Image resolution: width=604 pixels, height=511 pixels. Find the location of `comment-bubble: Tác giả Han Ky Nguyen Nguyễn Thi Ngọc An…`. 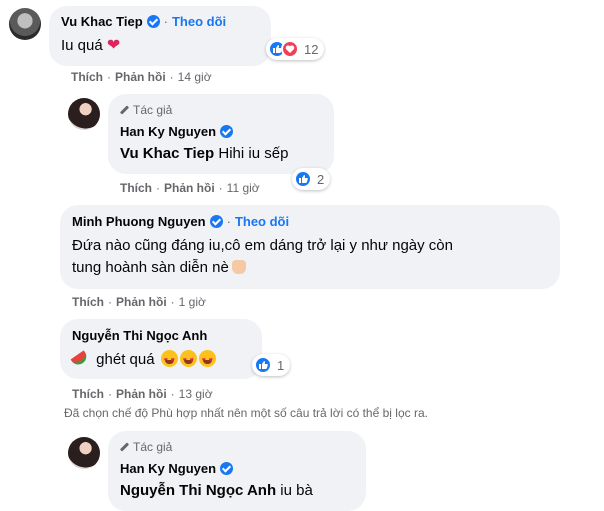

comment-bubble: Tác giả Han Ky Nguyen Nguyễn Thi Ngọc An… is located at coordinates (237, 471).